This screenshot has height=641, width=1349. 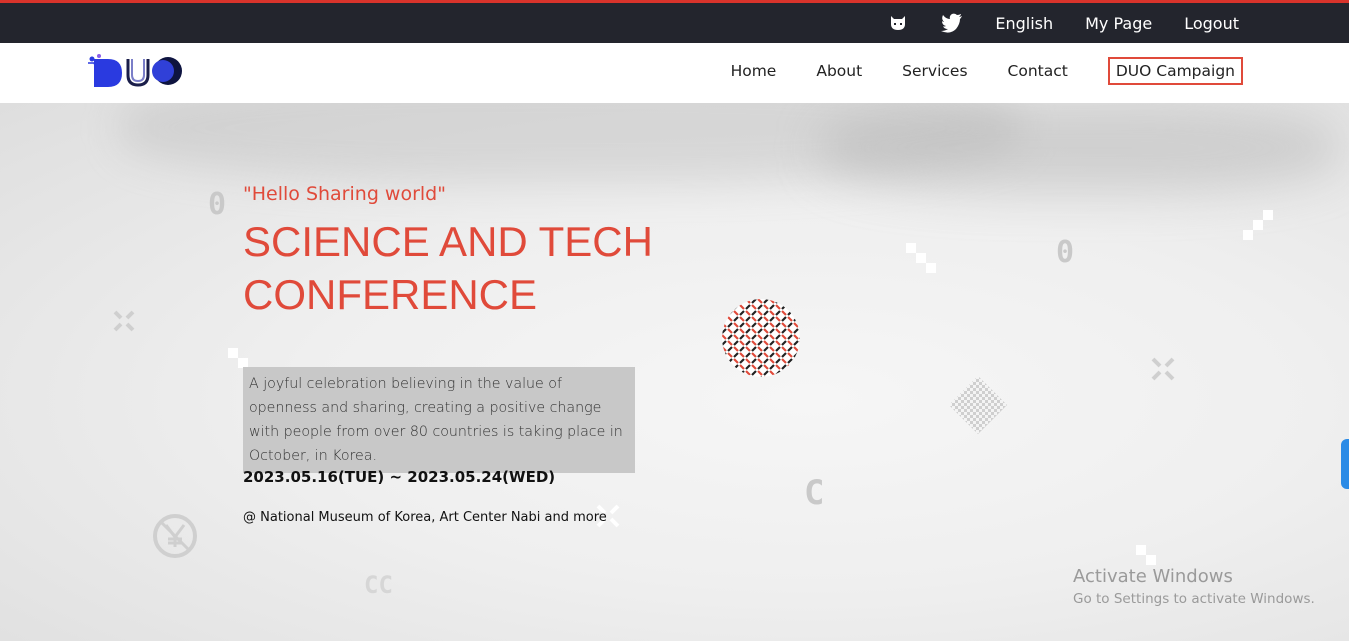 I want to click on twitter-icon, so click(x=952, y=23).